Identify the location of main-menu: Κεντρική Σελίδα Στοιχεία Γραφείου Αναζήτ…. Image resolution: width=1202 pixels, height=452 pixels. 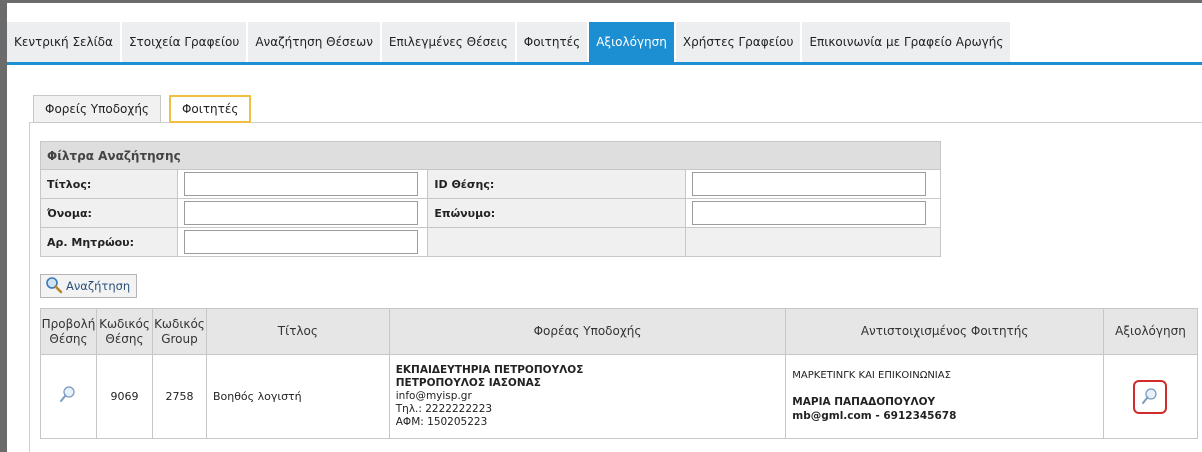
(510, 42).